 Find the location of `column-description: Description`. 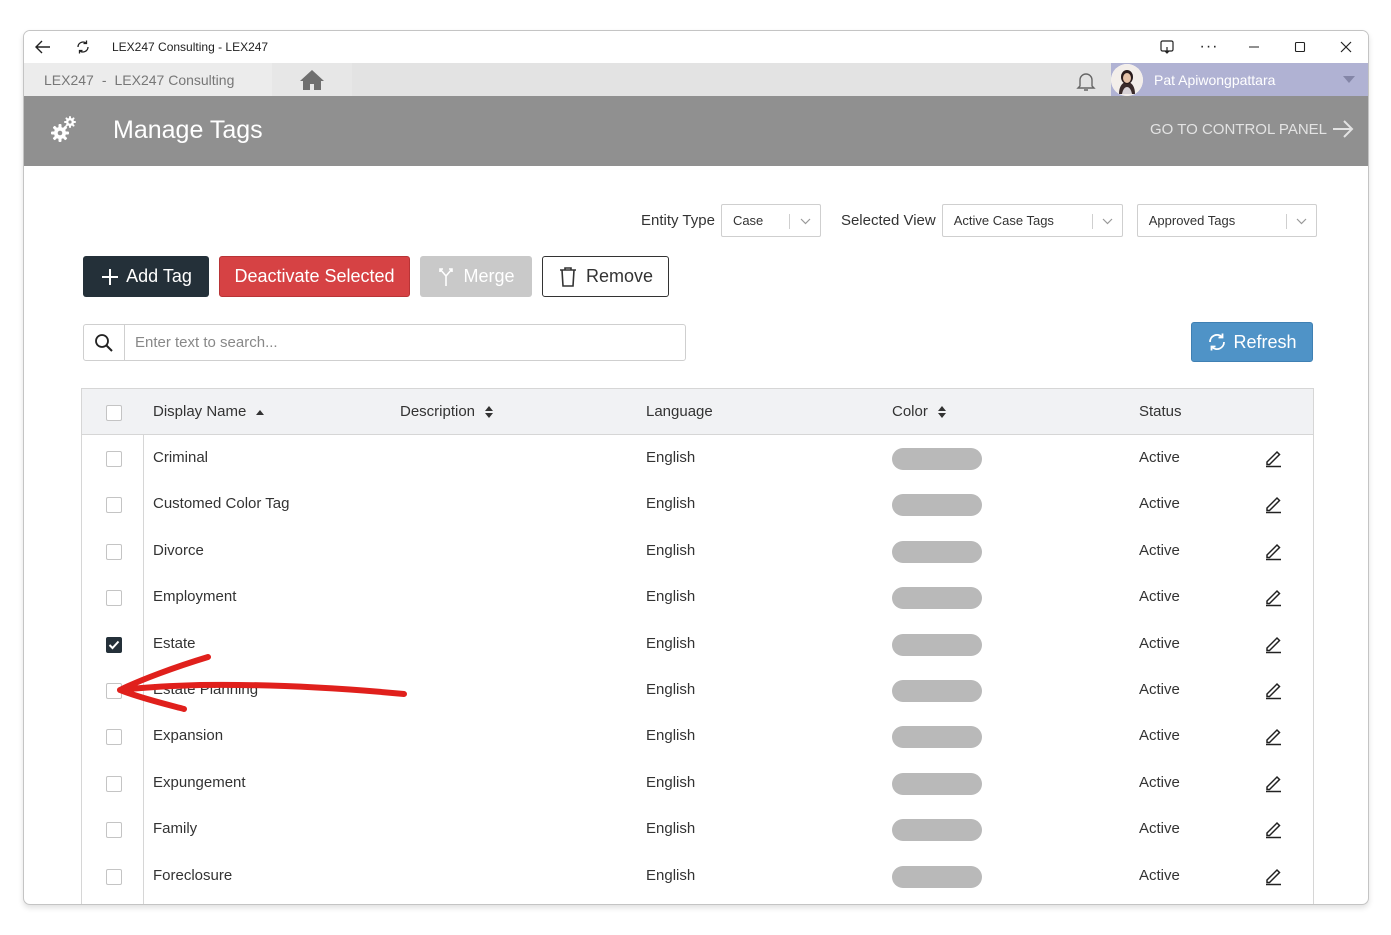

column-description: Description is located at coordinates (447, 411).